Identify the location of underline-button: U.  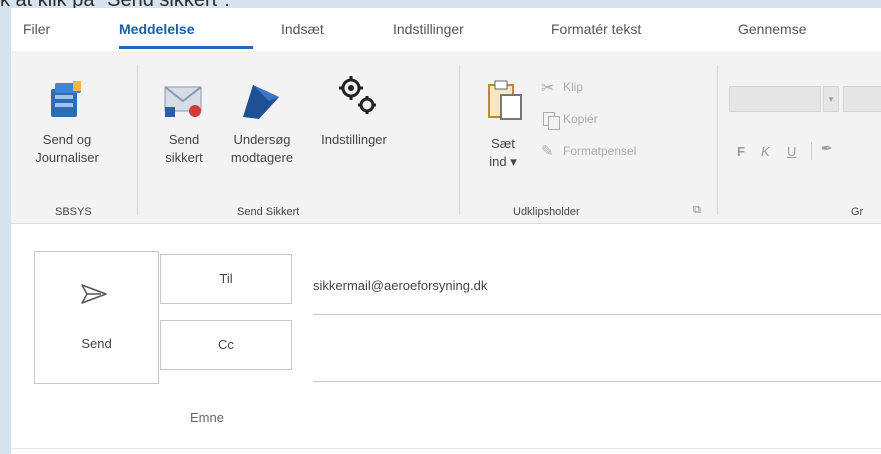
(791, 151).